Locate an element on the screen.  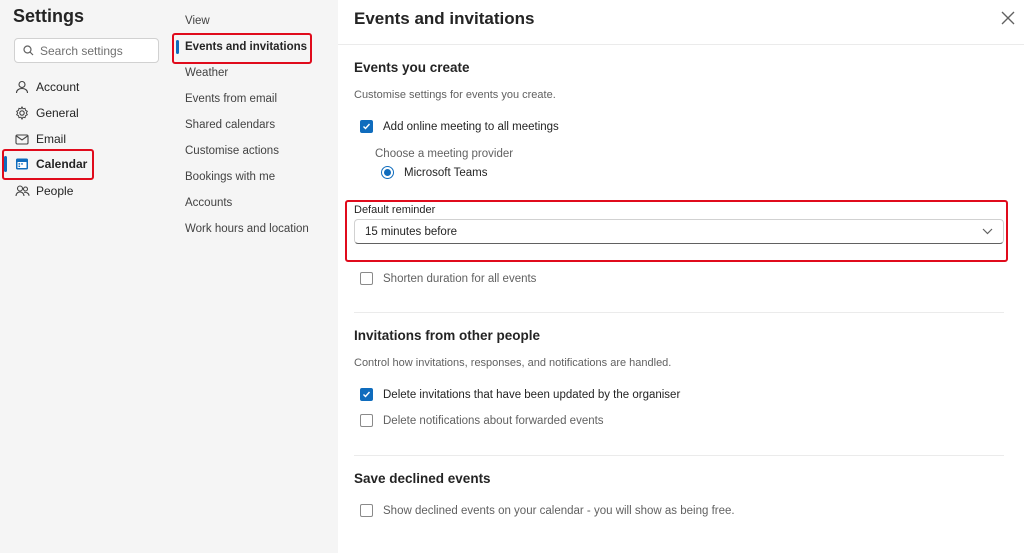
subnav-item-bookings-with-me: Bookings with me is located at coordinates (230, 177).